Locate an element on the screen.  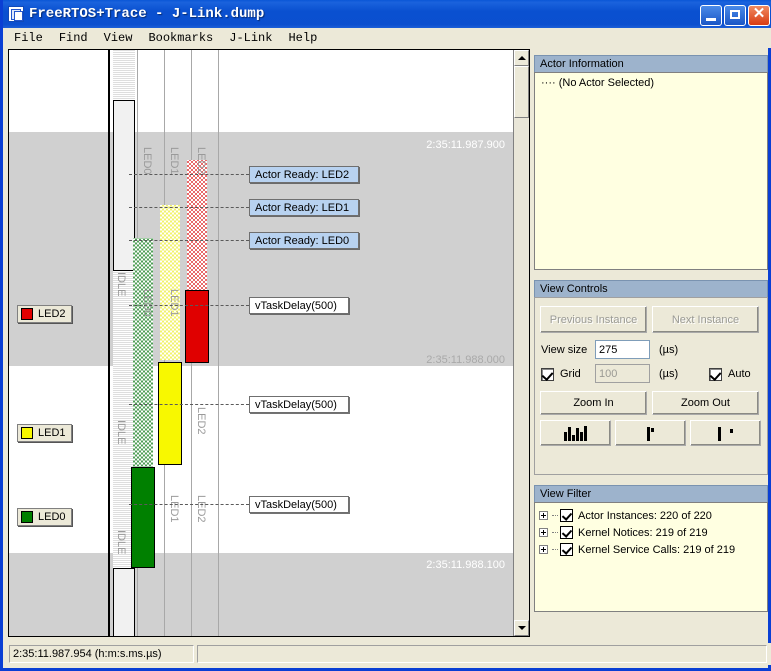
trace-bar-led1-solid is located at coordinates (170, 413).